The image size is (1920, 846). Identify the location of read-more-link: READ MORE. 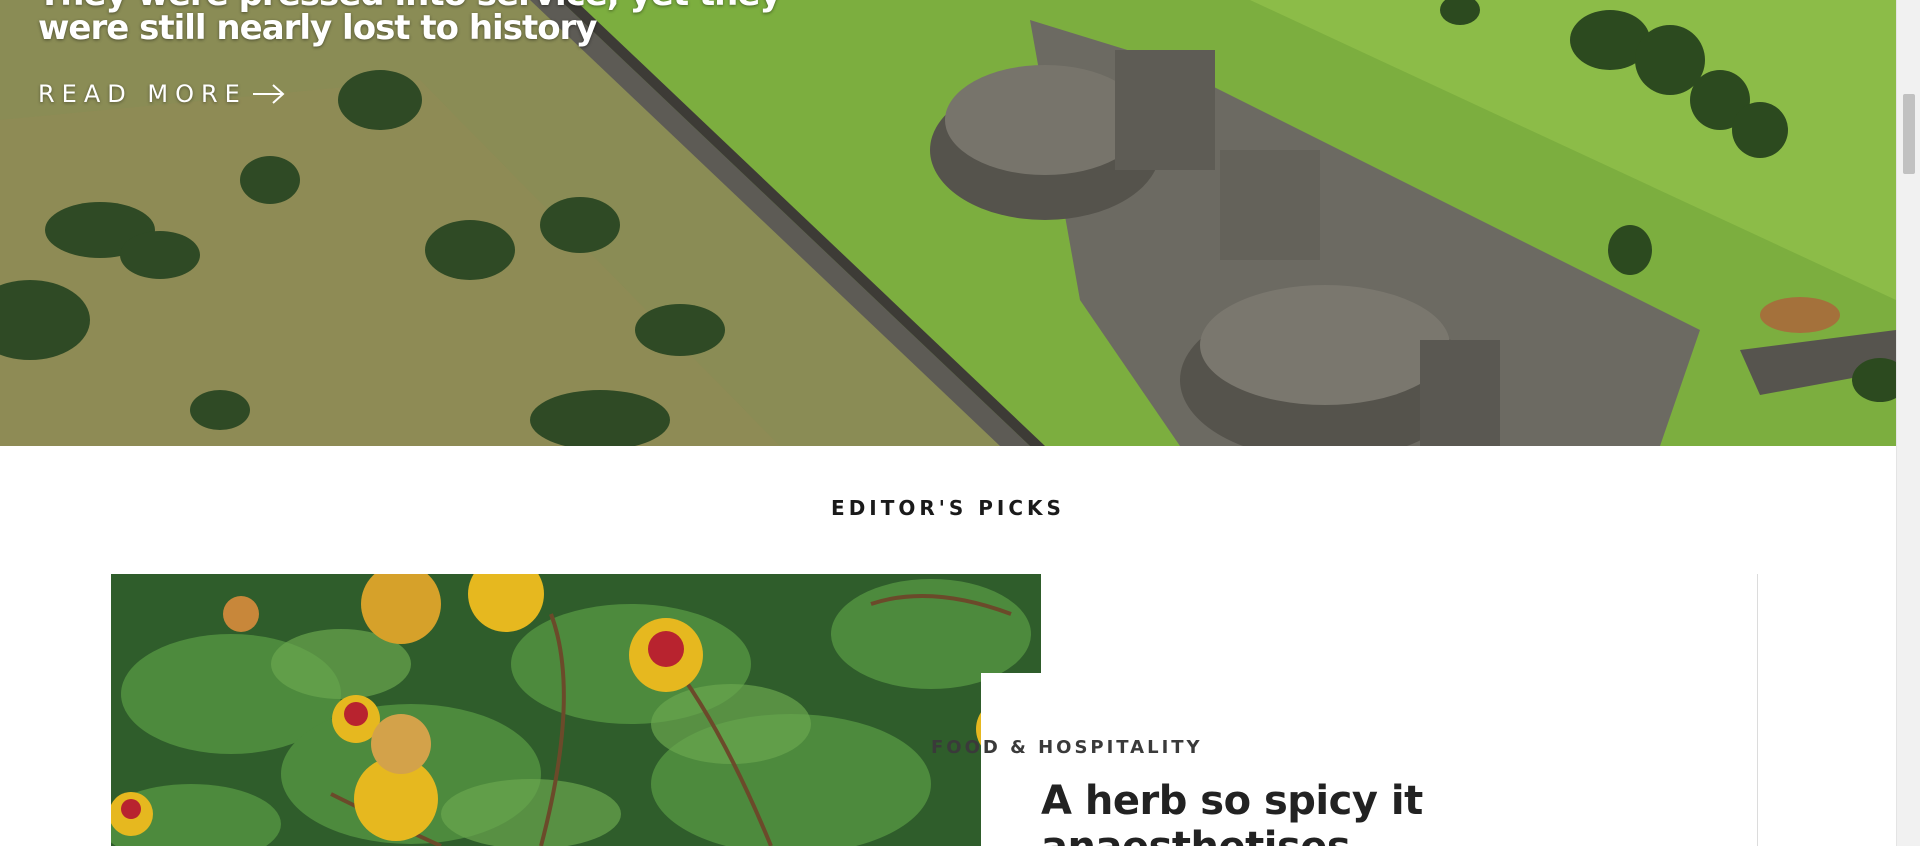
(162, 94).